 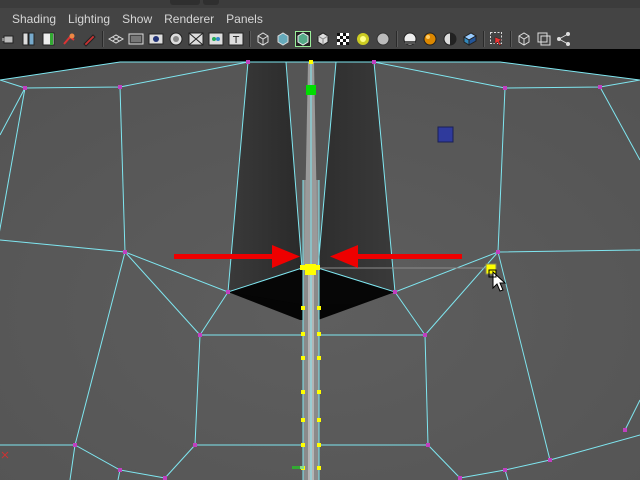 I want to click on snap-vertex, so click(x=491, y=269).